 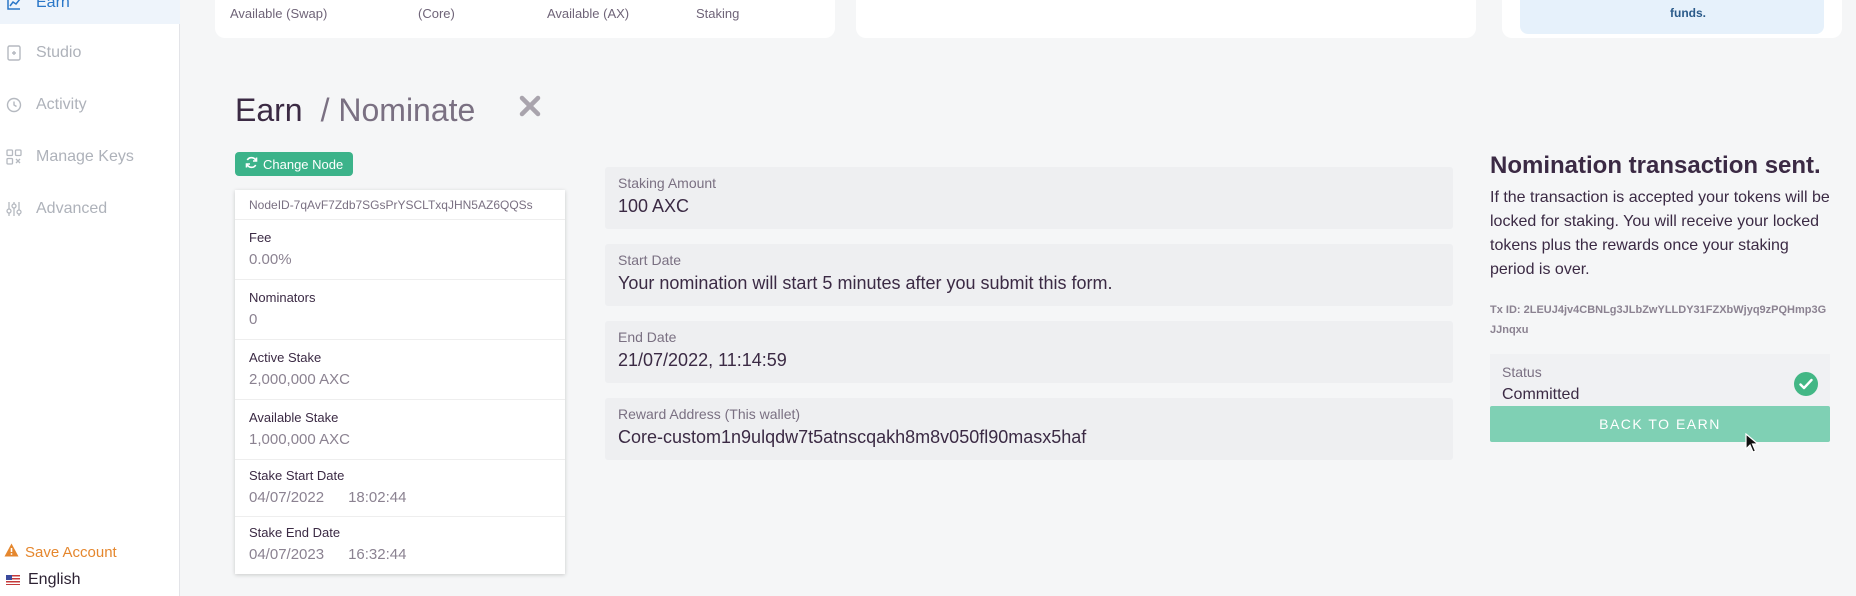 I want to click on page-title: Earn / Nominate, so click(x=355, y=110).